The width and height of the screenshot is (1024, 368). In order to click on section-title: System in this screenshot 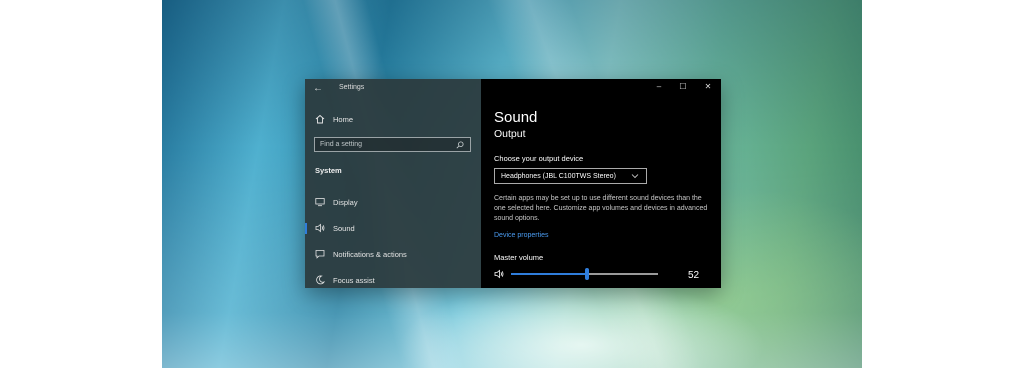, I will do `click(328, 170)`.